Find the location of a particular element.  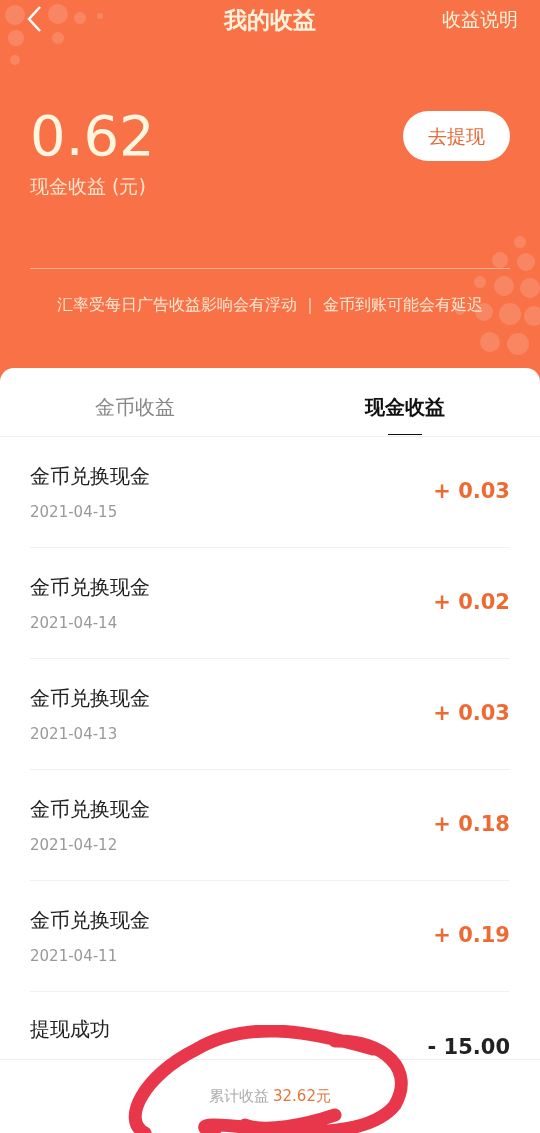

record-date: 2021-04-12 is located at coordinates (74, 845).